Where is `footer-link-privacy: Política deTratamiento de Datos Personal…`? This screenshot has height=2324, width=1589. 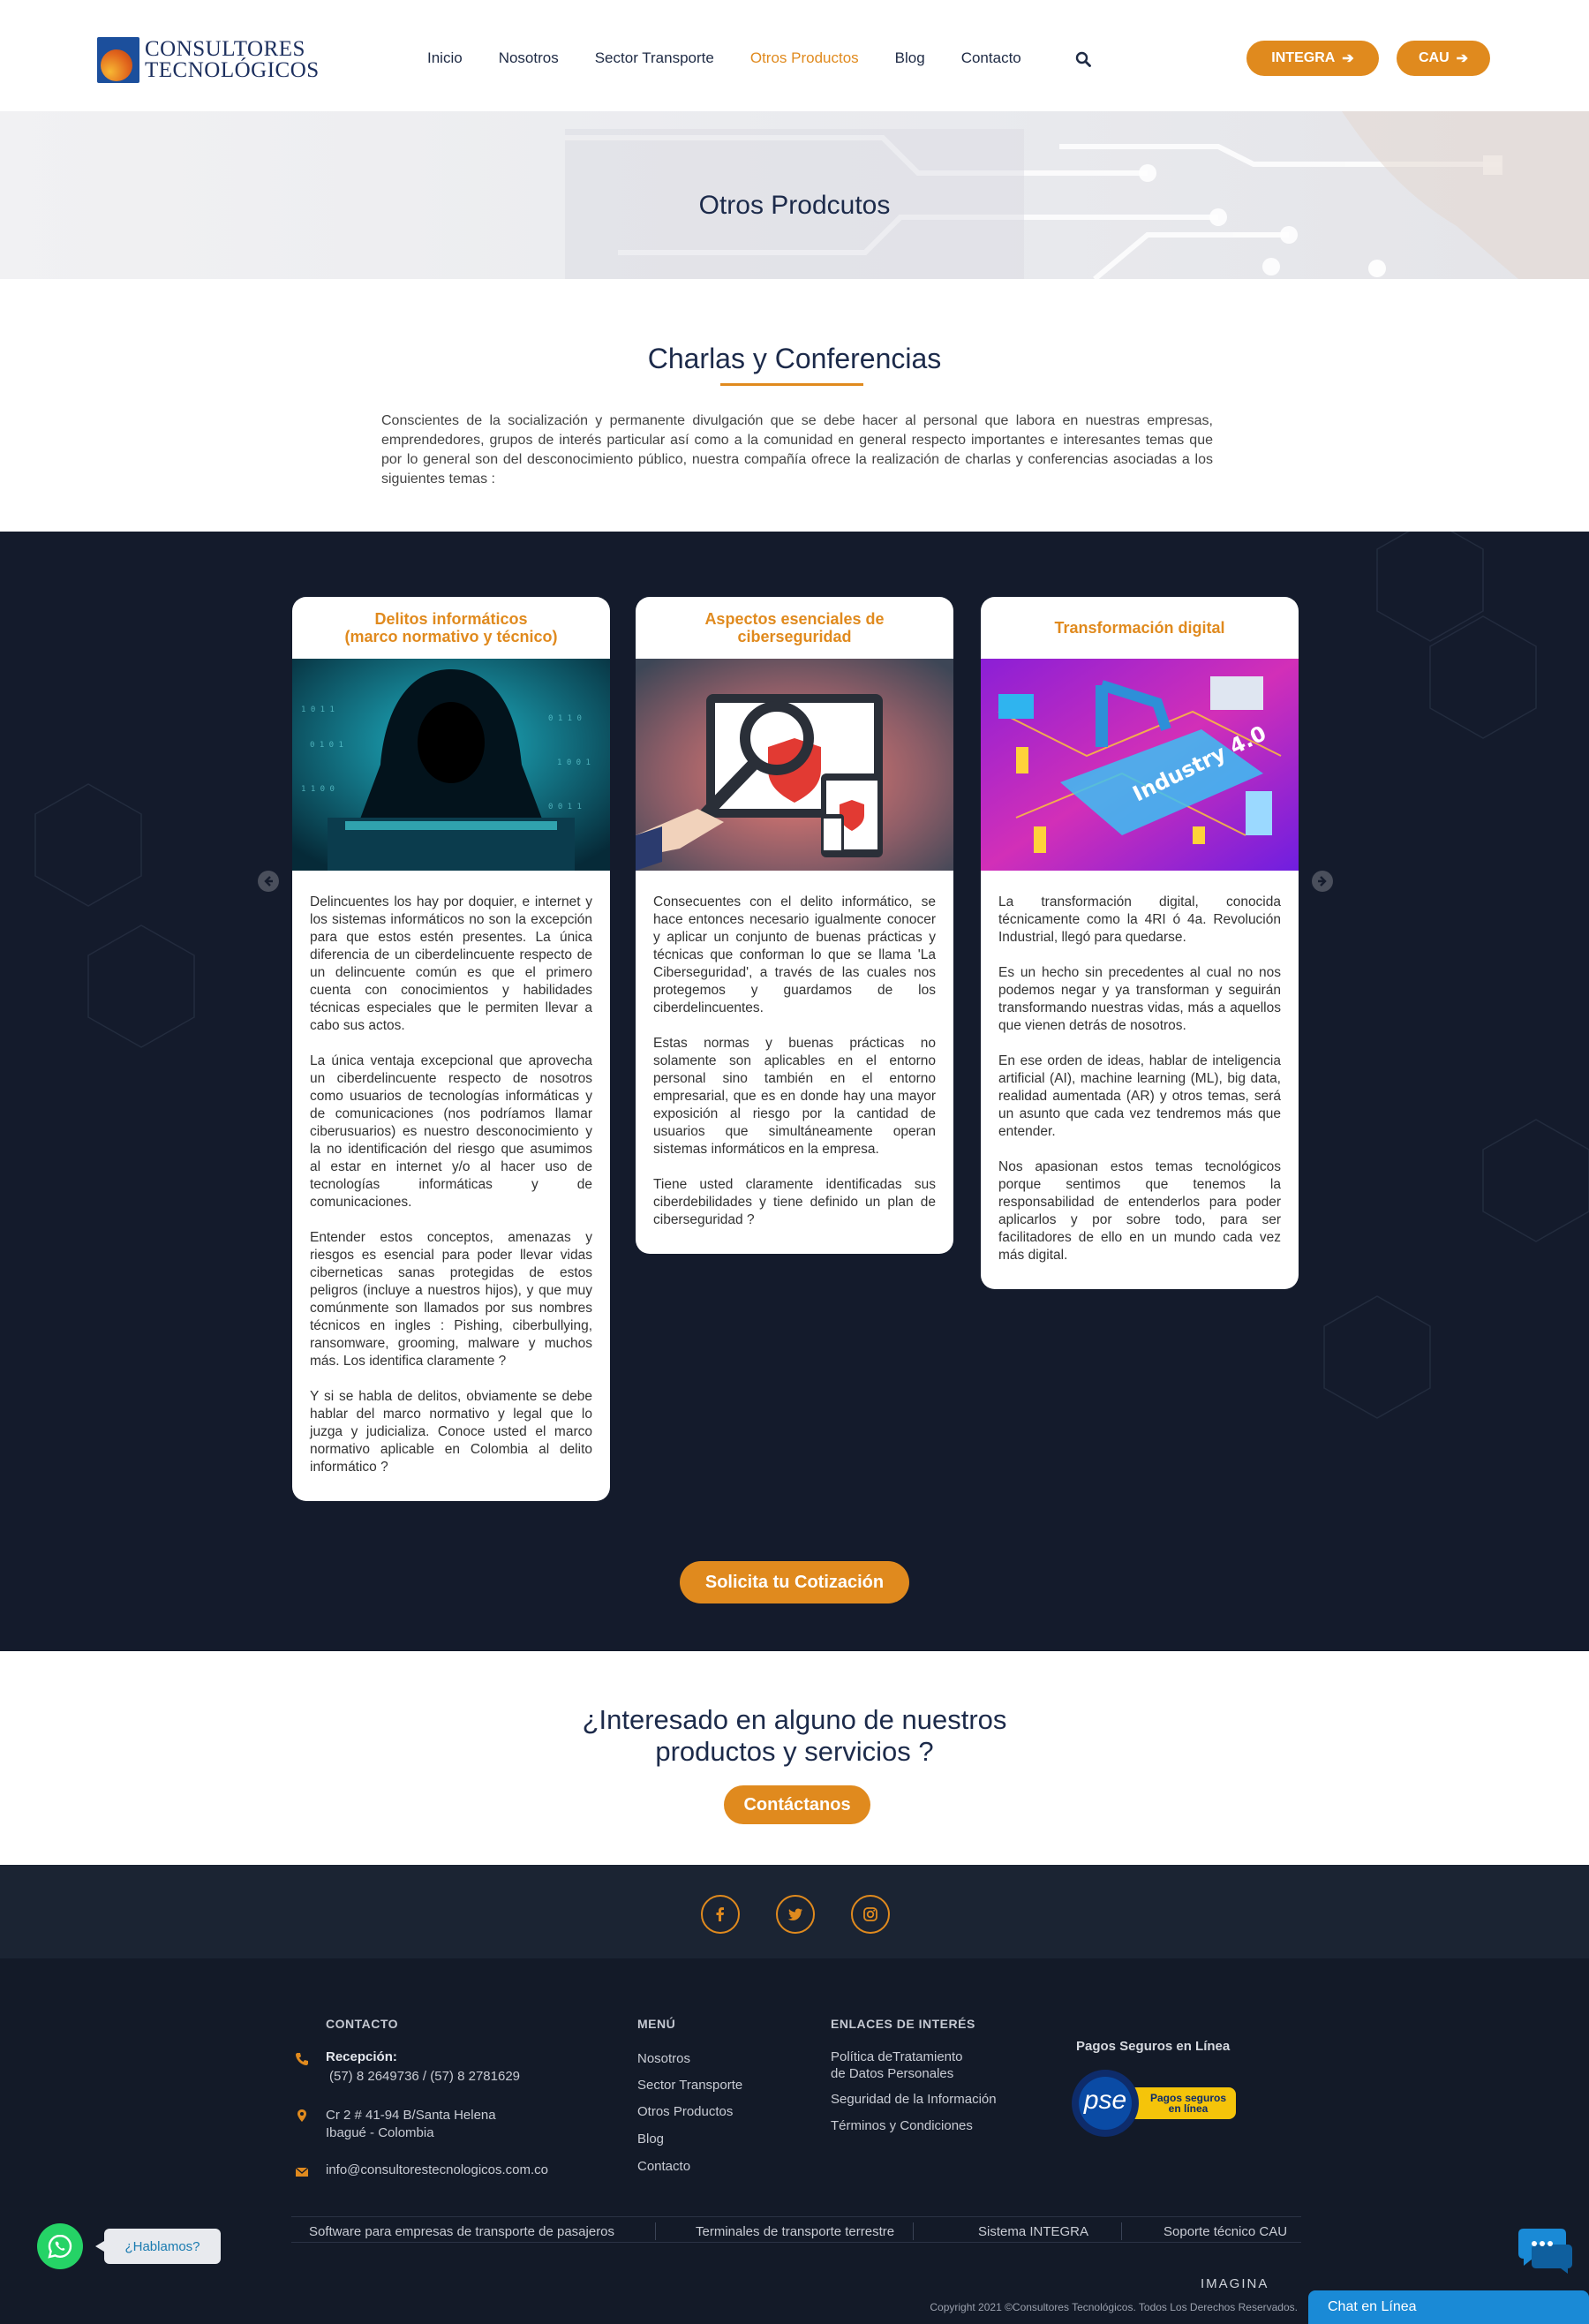 footer-link-privacy: Política deTratamiento de Datos Personal… is located at coordinates (897, 2065).